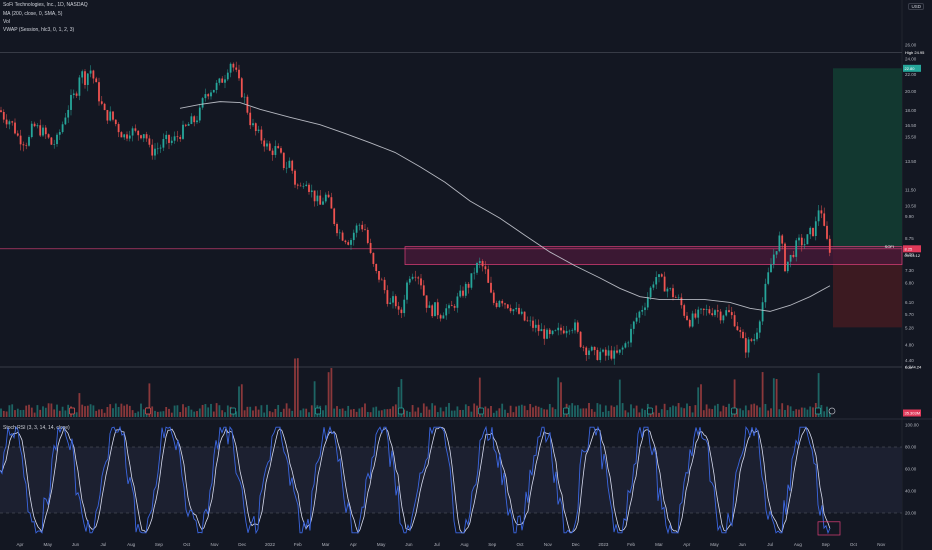 Image resolution: width=932 pixels, height=550 pixels. Describe the element at coordinates (911, 447) in the screenshot. I see `stoch-tick-label: 80.00` at that location.